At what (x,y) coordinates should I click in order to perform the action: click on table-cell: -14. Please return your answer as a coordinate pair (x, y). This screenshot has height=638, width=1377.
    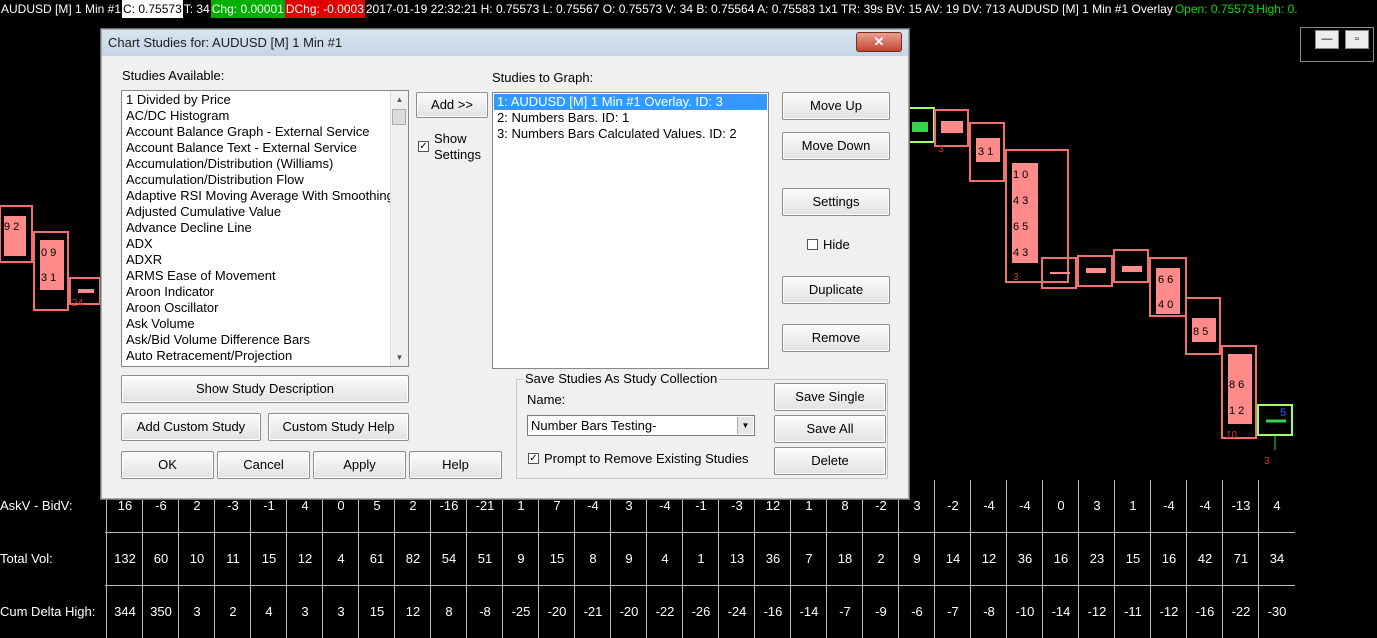
    Looking at the image, I should click on (1060, 612).